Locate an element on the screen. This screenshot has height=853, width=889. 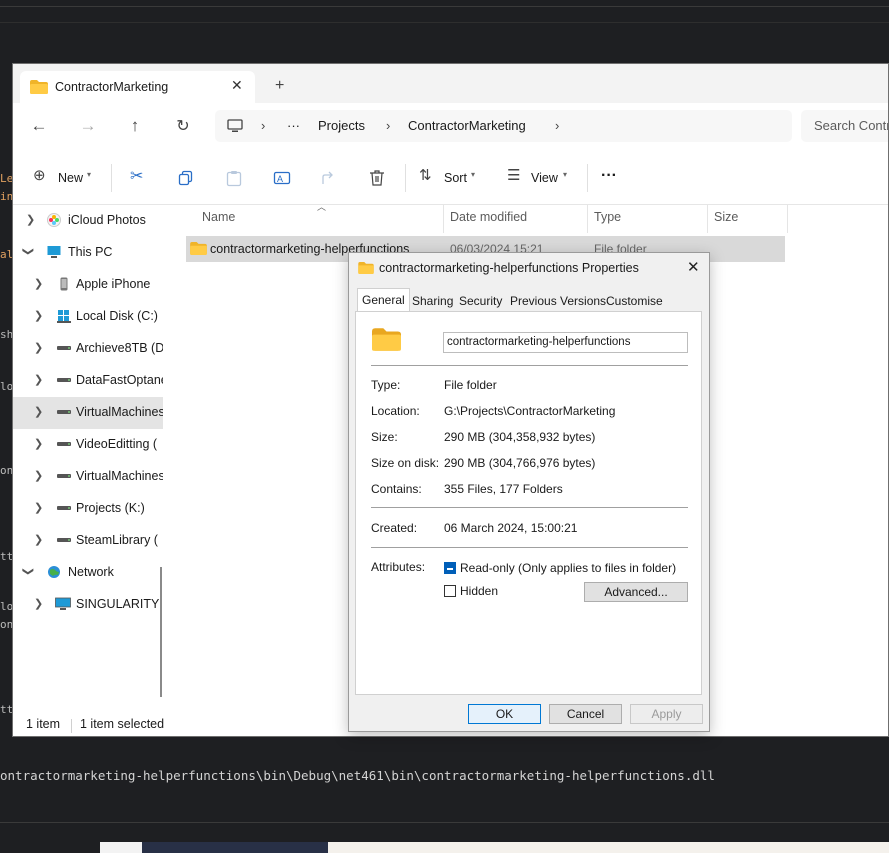
add-circle-icon: ⊕ is located at coordinates (39, 175).